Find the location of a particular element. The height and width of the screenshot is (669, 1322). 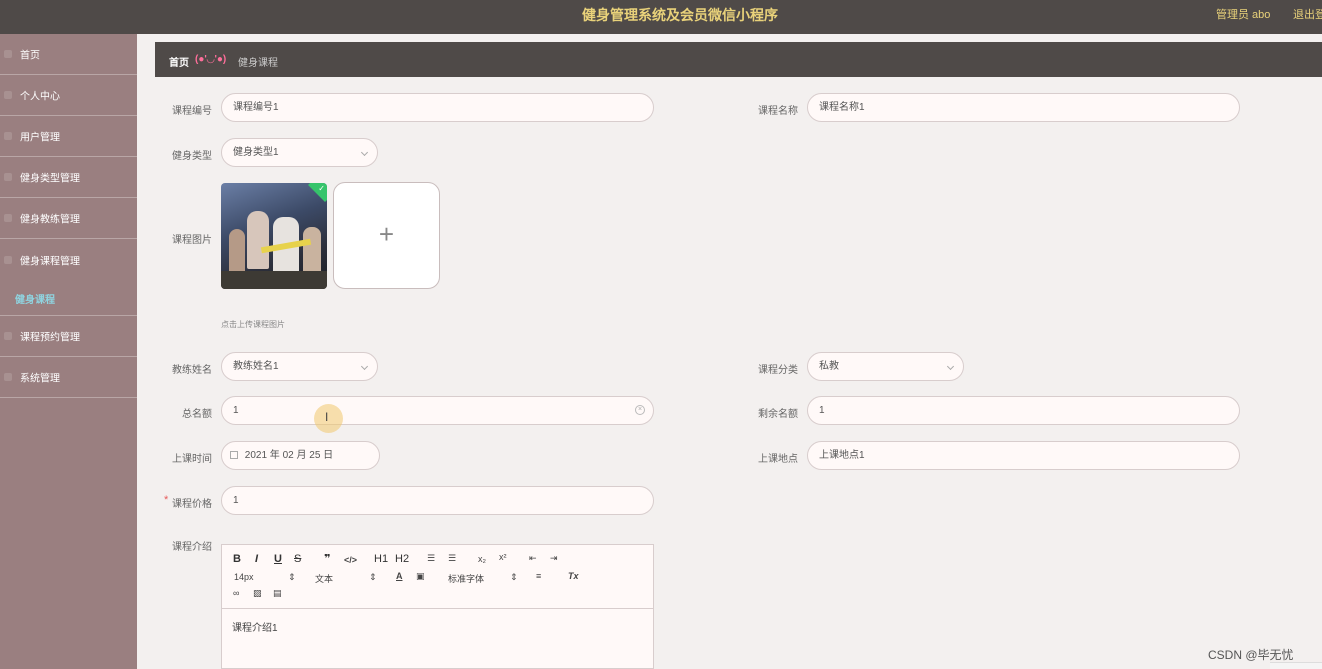

sidebar-subitem-course: 健身课程 is located at coordinates (35, 298).